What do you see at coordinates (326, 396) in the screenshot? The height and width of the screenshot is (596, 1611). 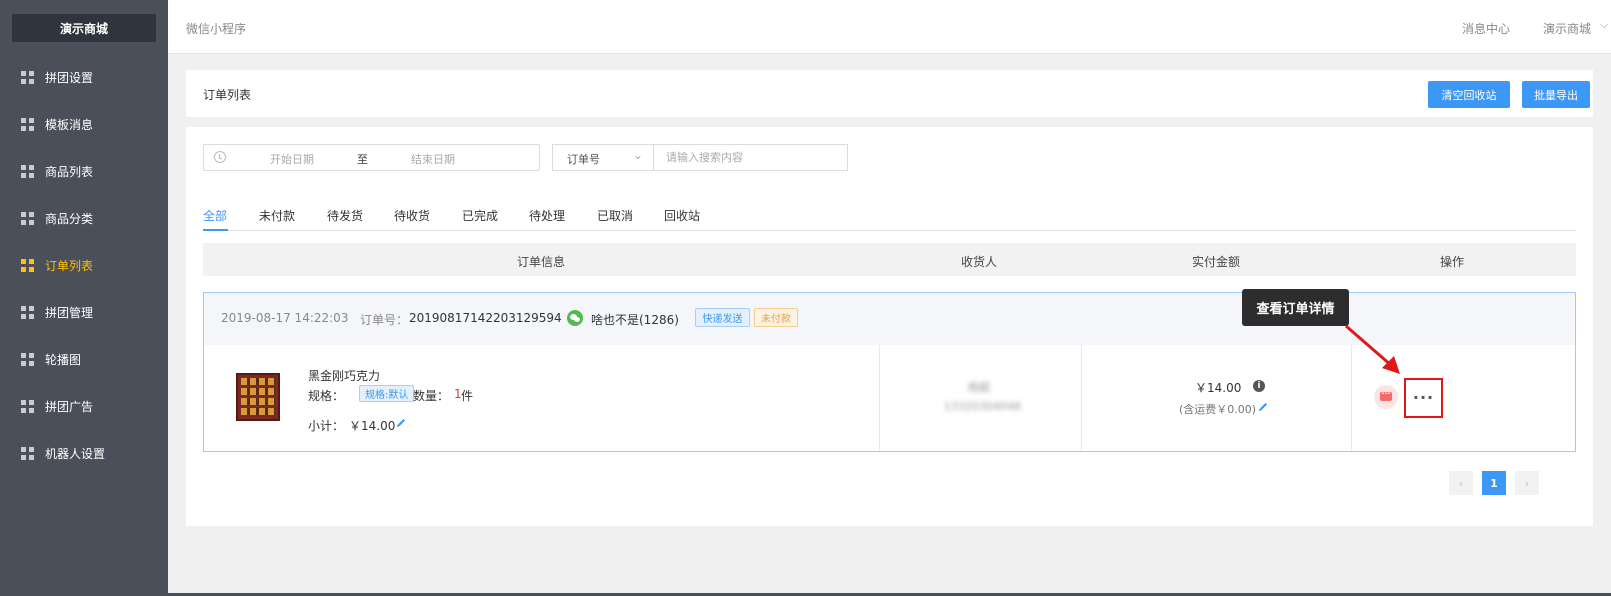 I see `spec-label: 规格：` at bounding box center [326, 396].